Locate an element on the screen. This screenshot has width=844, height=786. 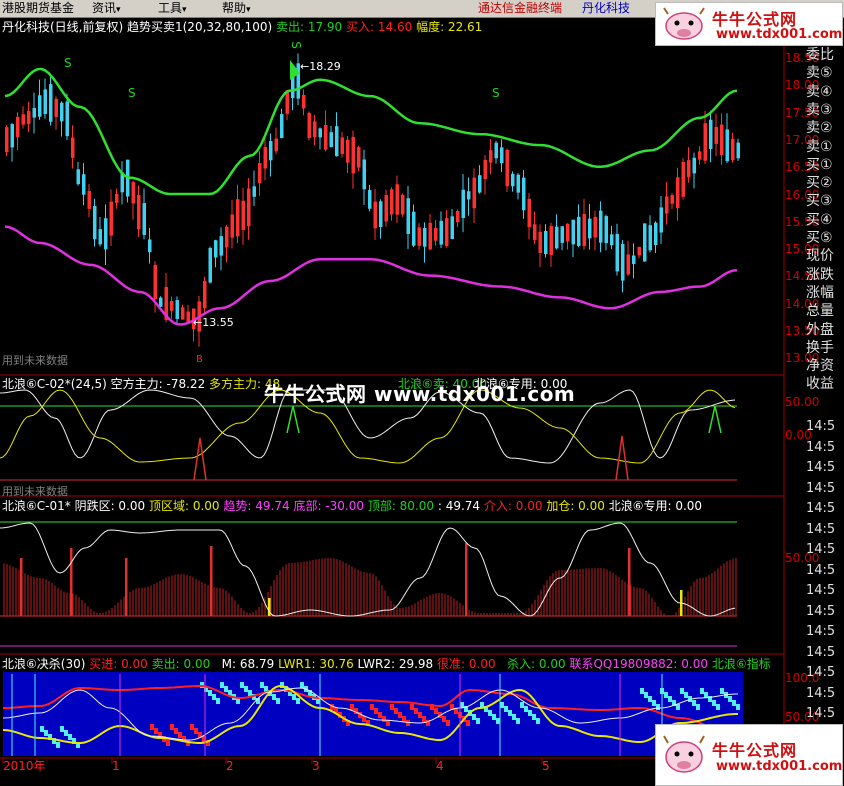
app-title: 通达信金融终端 is located at coordinates (520, 8).